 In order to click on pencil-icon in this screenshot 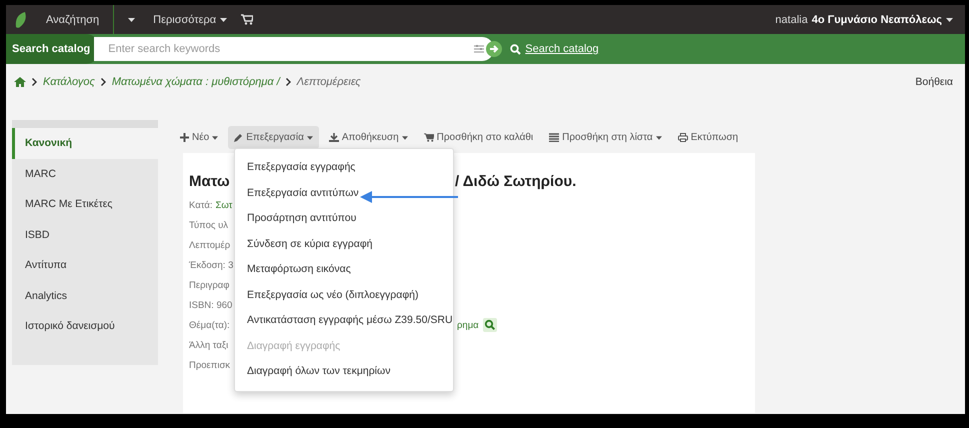, I will do `click(239, 137)`.